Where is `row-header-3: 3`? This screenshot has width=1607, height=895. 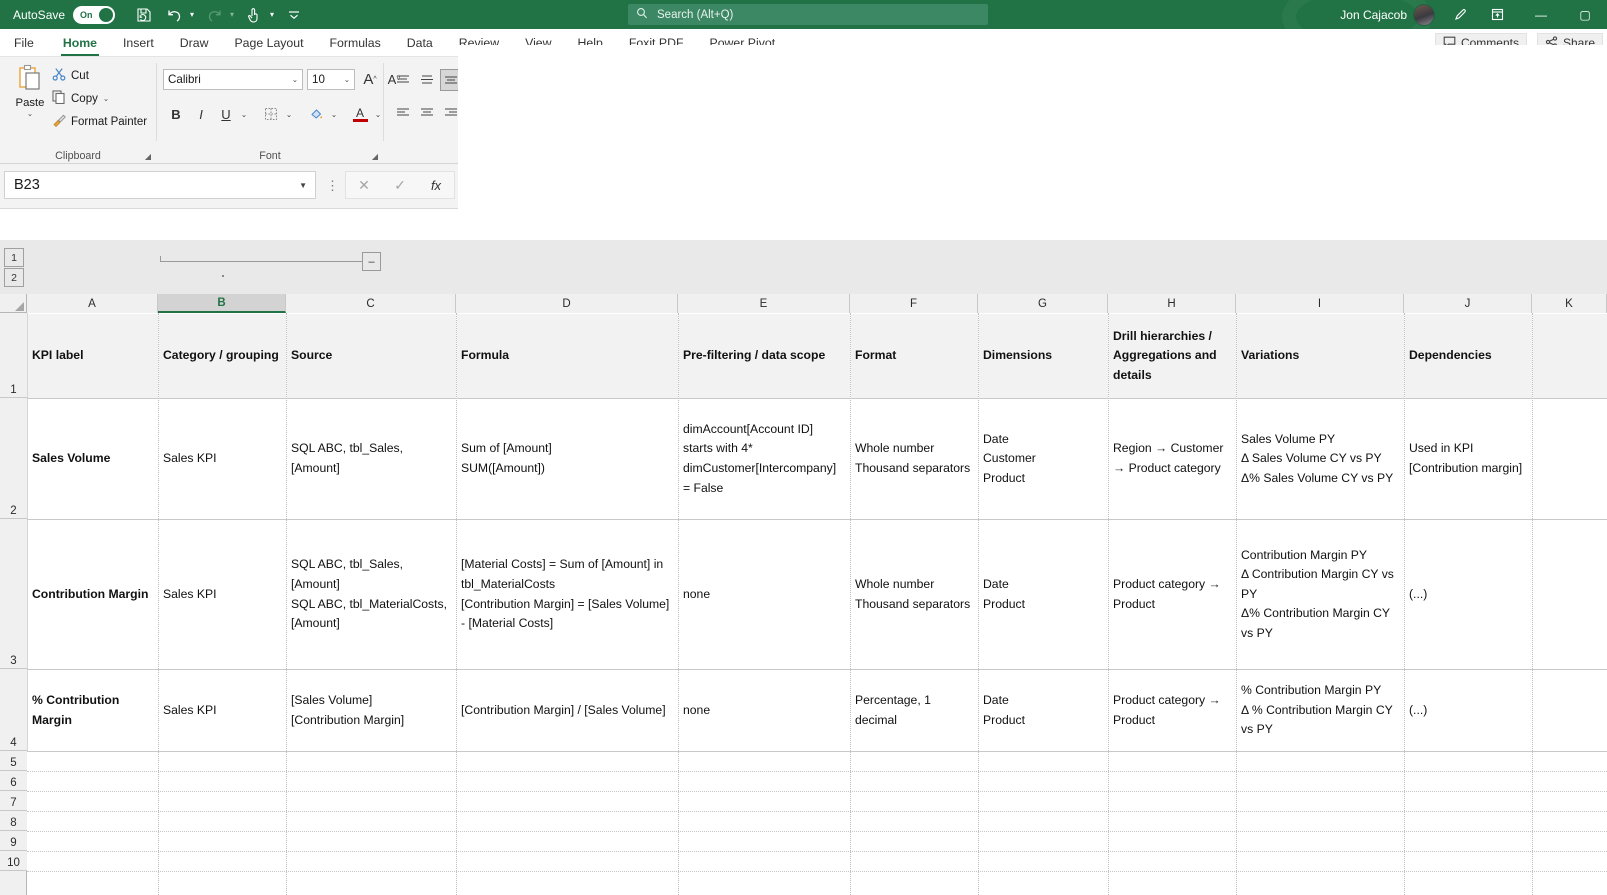
row-header-3: 3 is located at coordinates (13, 594).